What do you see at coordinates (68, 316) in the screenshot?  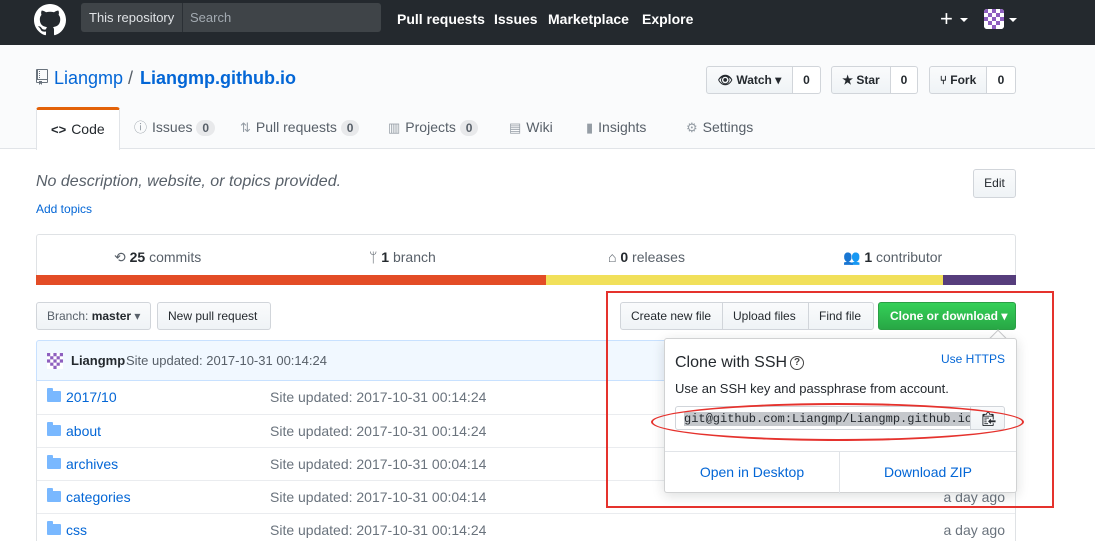 I see `branch-prefix: Branch:` at bounding box center [68, 316].